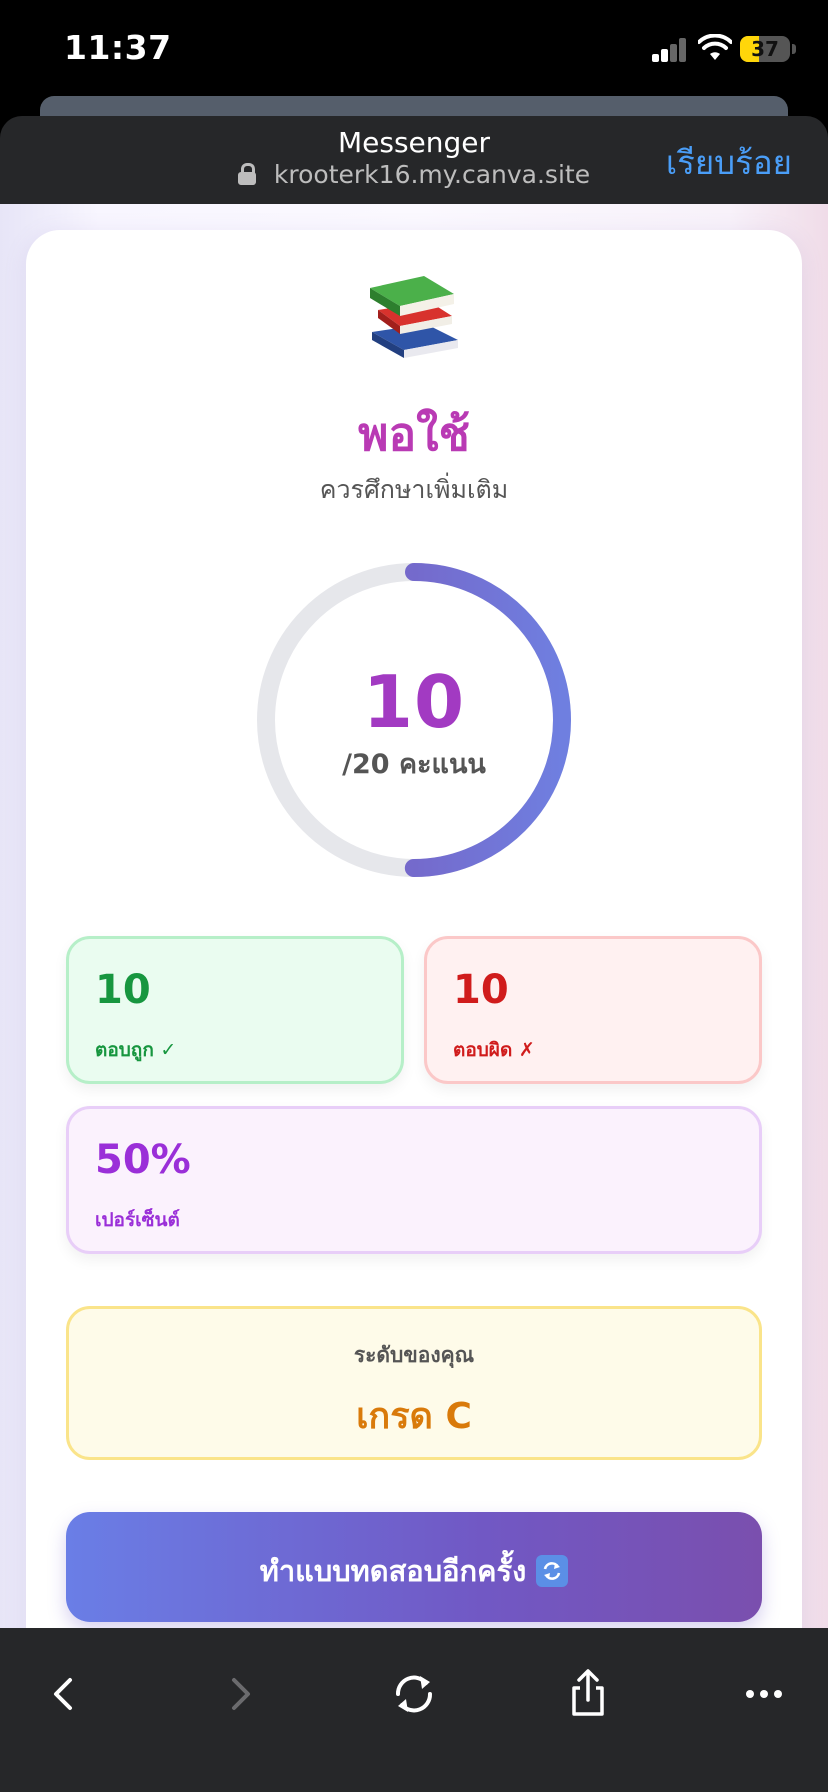  Describe the element at coordinates (143, 1160) in the screenshot. I see `percent-value: 50%` at that location.